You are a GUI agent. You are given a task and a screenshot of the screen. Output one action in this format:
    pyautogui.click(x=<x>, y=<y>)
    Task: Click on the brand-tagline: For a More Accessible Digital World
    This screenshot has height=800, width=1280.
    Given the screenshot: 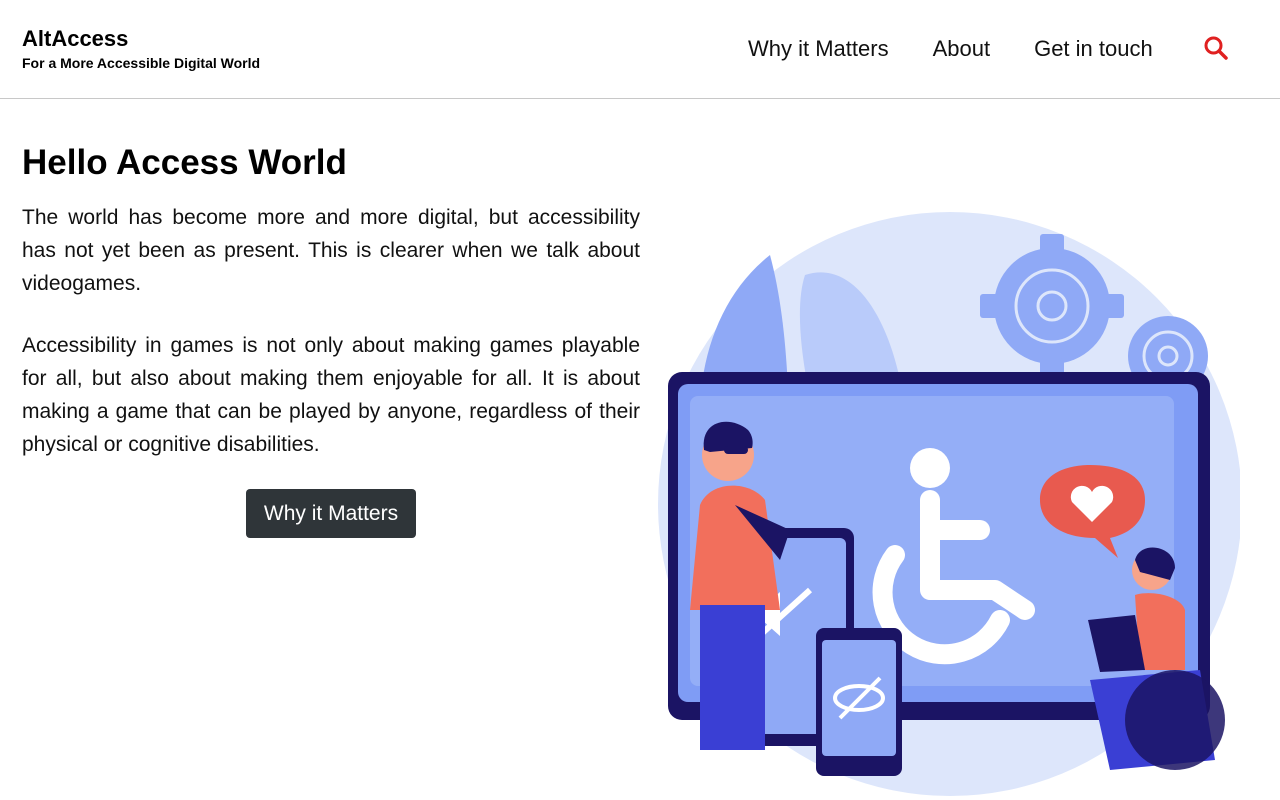 What is the action you would take?
    pyautogui.click(x=141, y=63)
    